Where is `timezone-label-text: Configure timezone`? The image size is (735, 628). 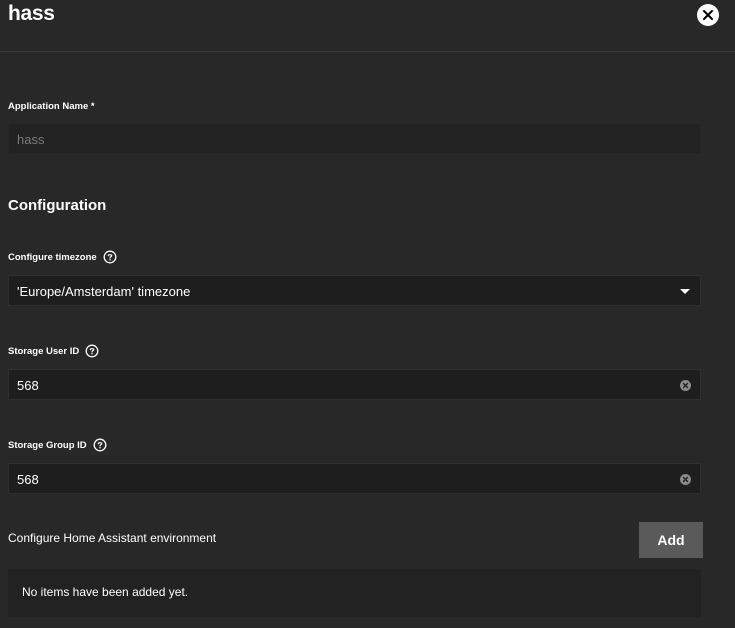 timezone-label-text: Configure timezone is located at coordinates (52, 257).